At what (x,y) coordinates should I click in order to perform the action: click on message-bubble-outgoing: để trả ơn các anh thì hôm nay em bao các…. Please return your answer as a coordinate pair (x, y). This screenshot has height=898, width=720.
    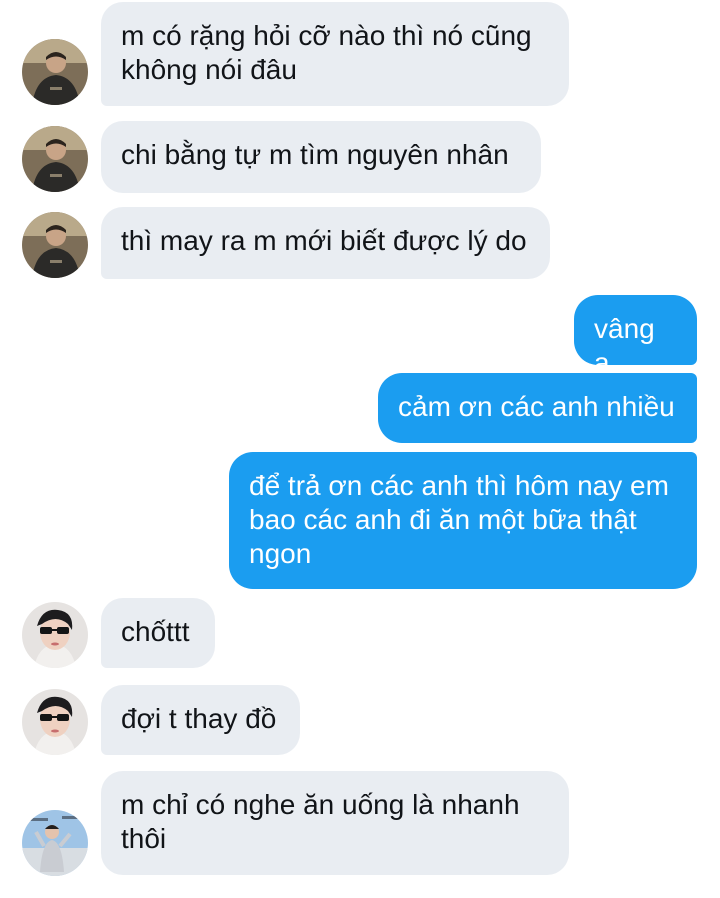
    Looking at the image, I should click on (463, 520).